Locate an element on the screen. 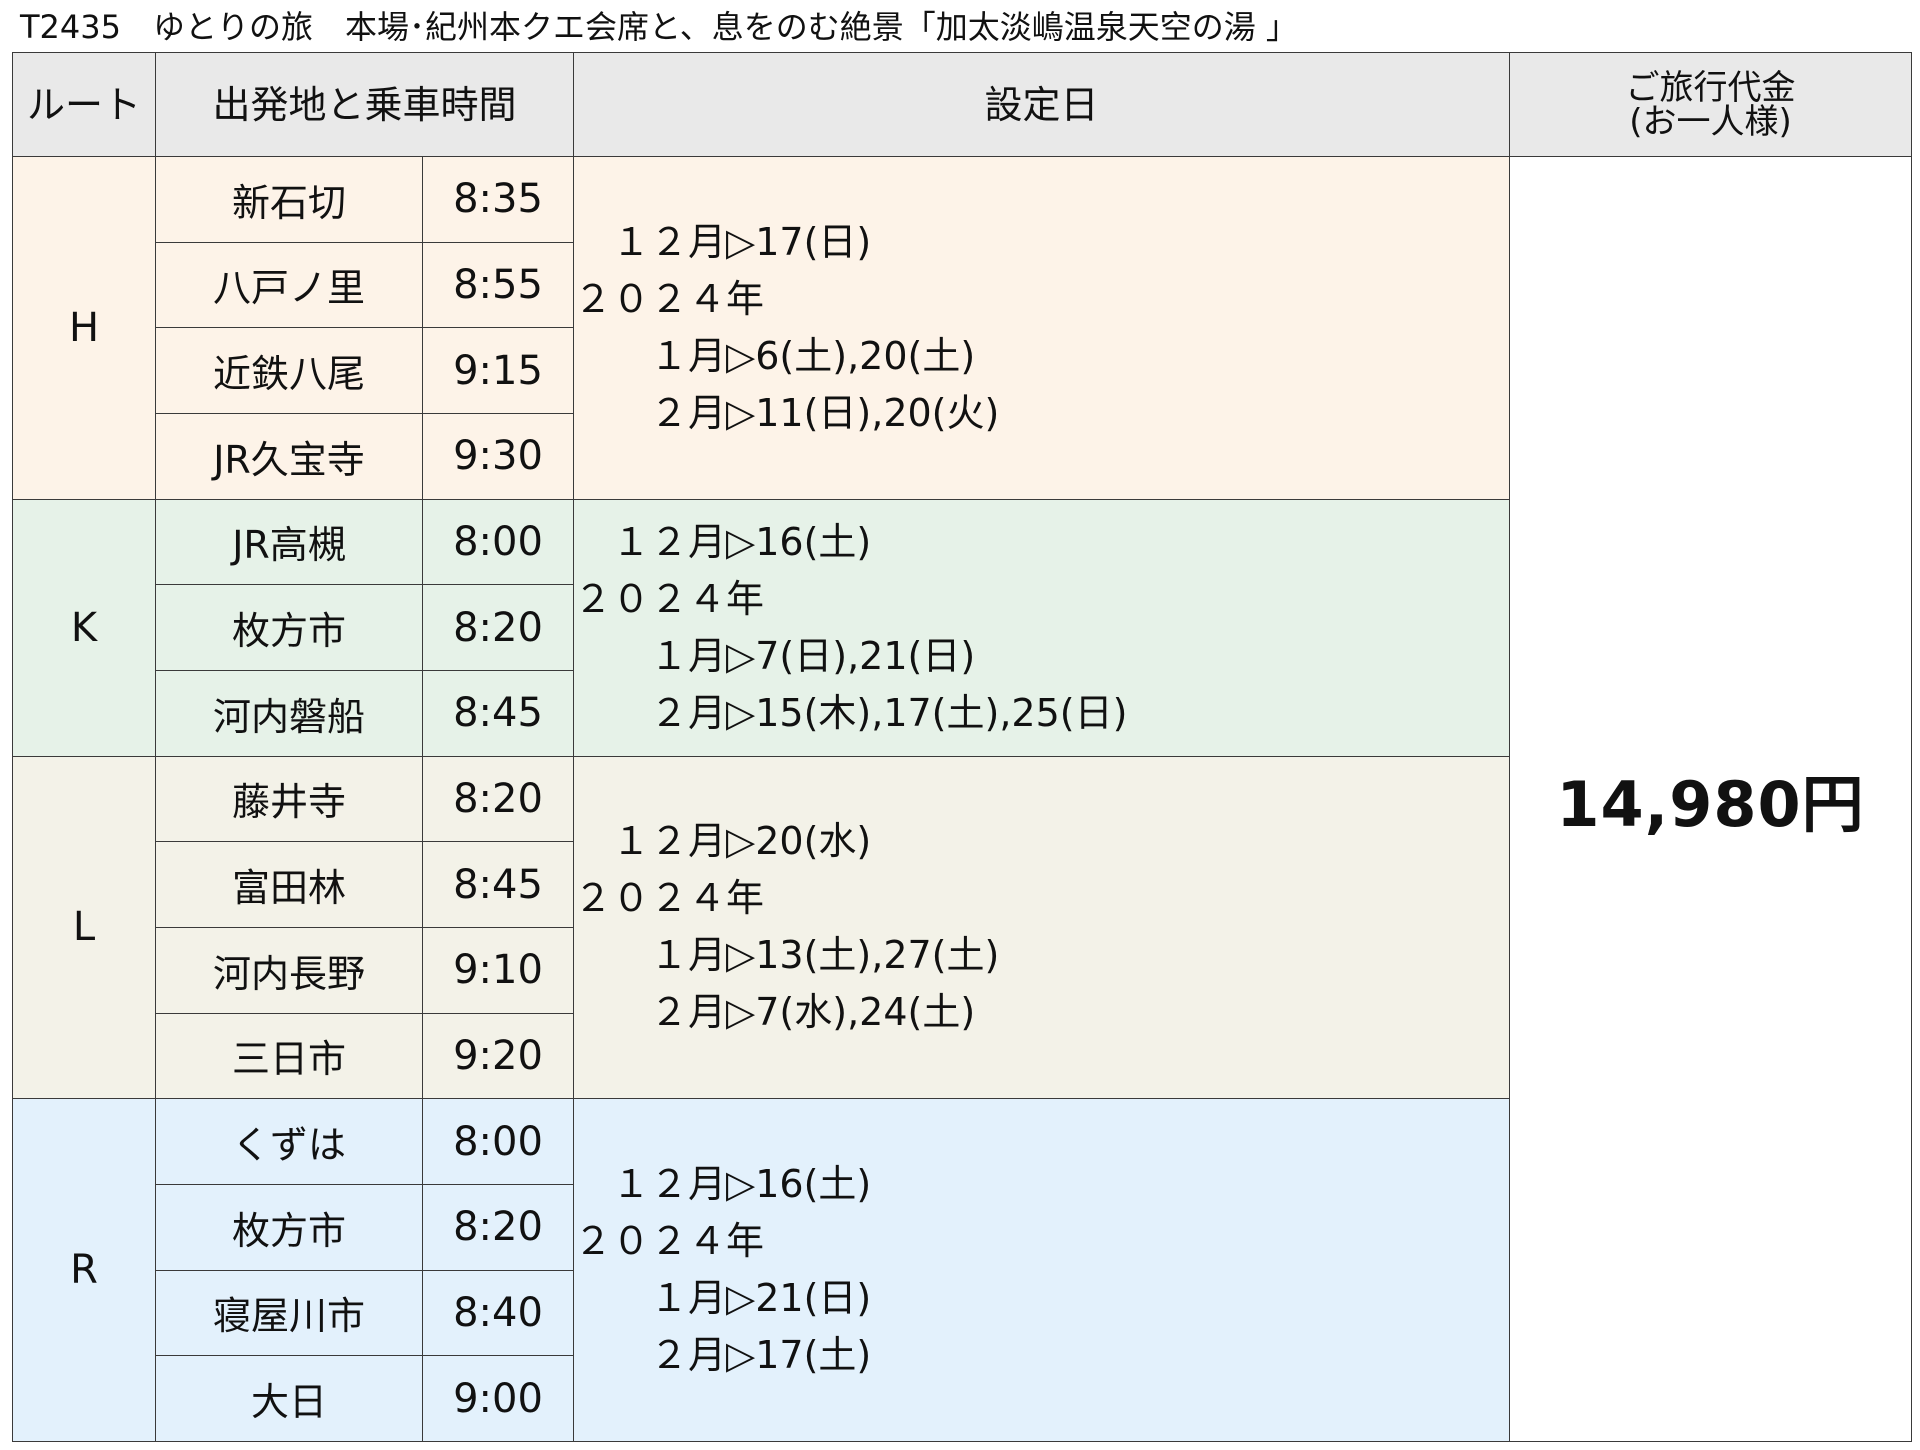 Image resolution: width=1920 pixels, height=1450 pixels. date-line: １２月▷17(日) is located at coordinates (723, 241).